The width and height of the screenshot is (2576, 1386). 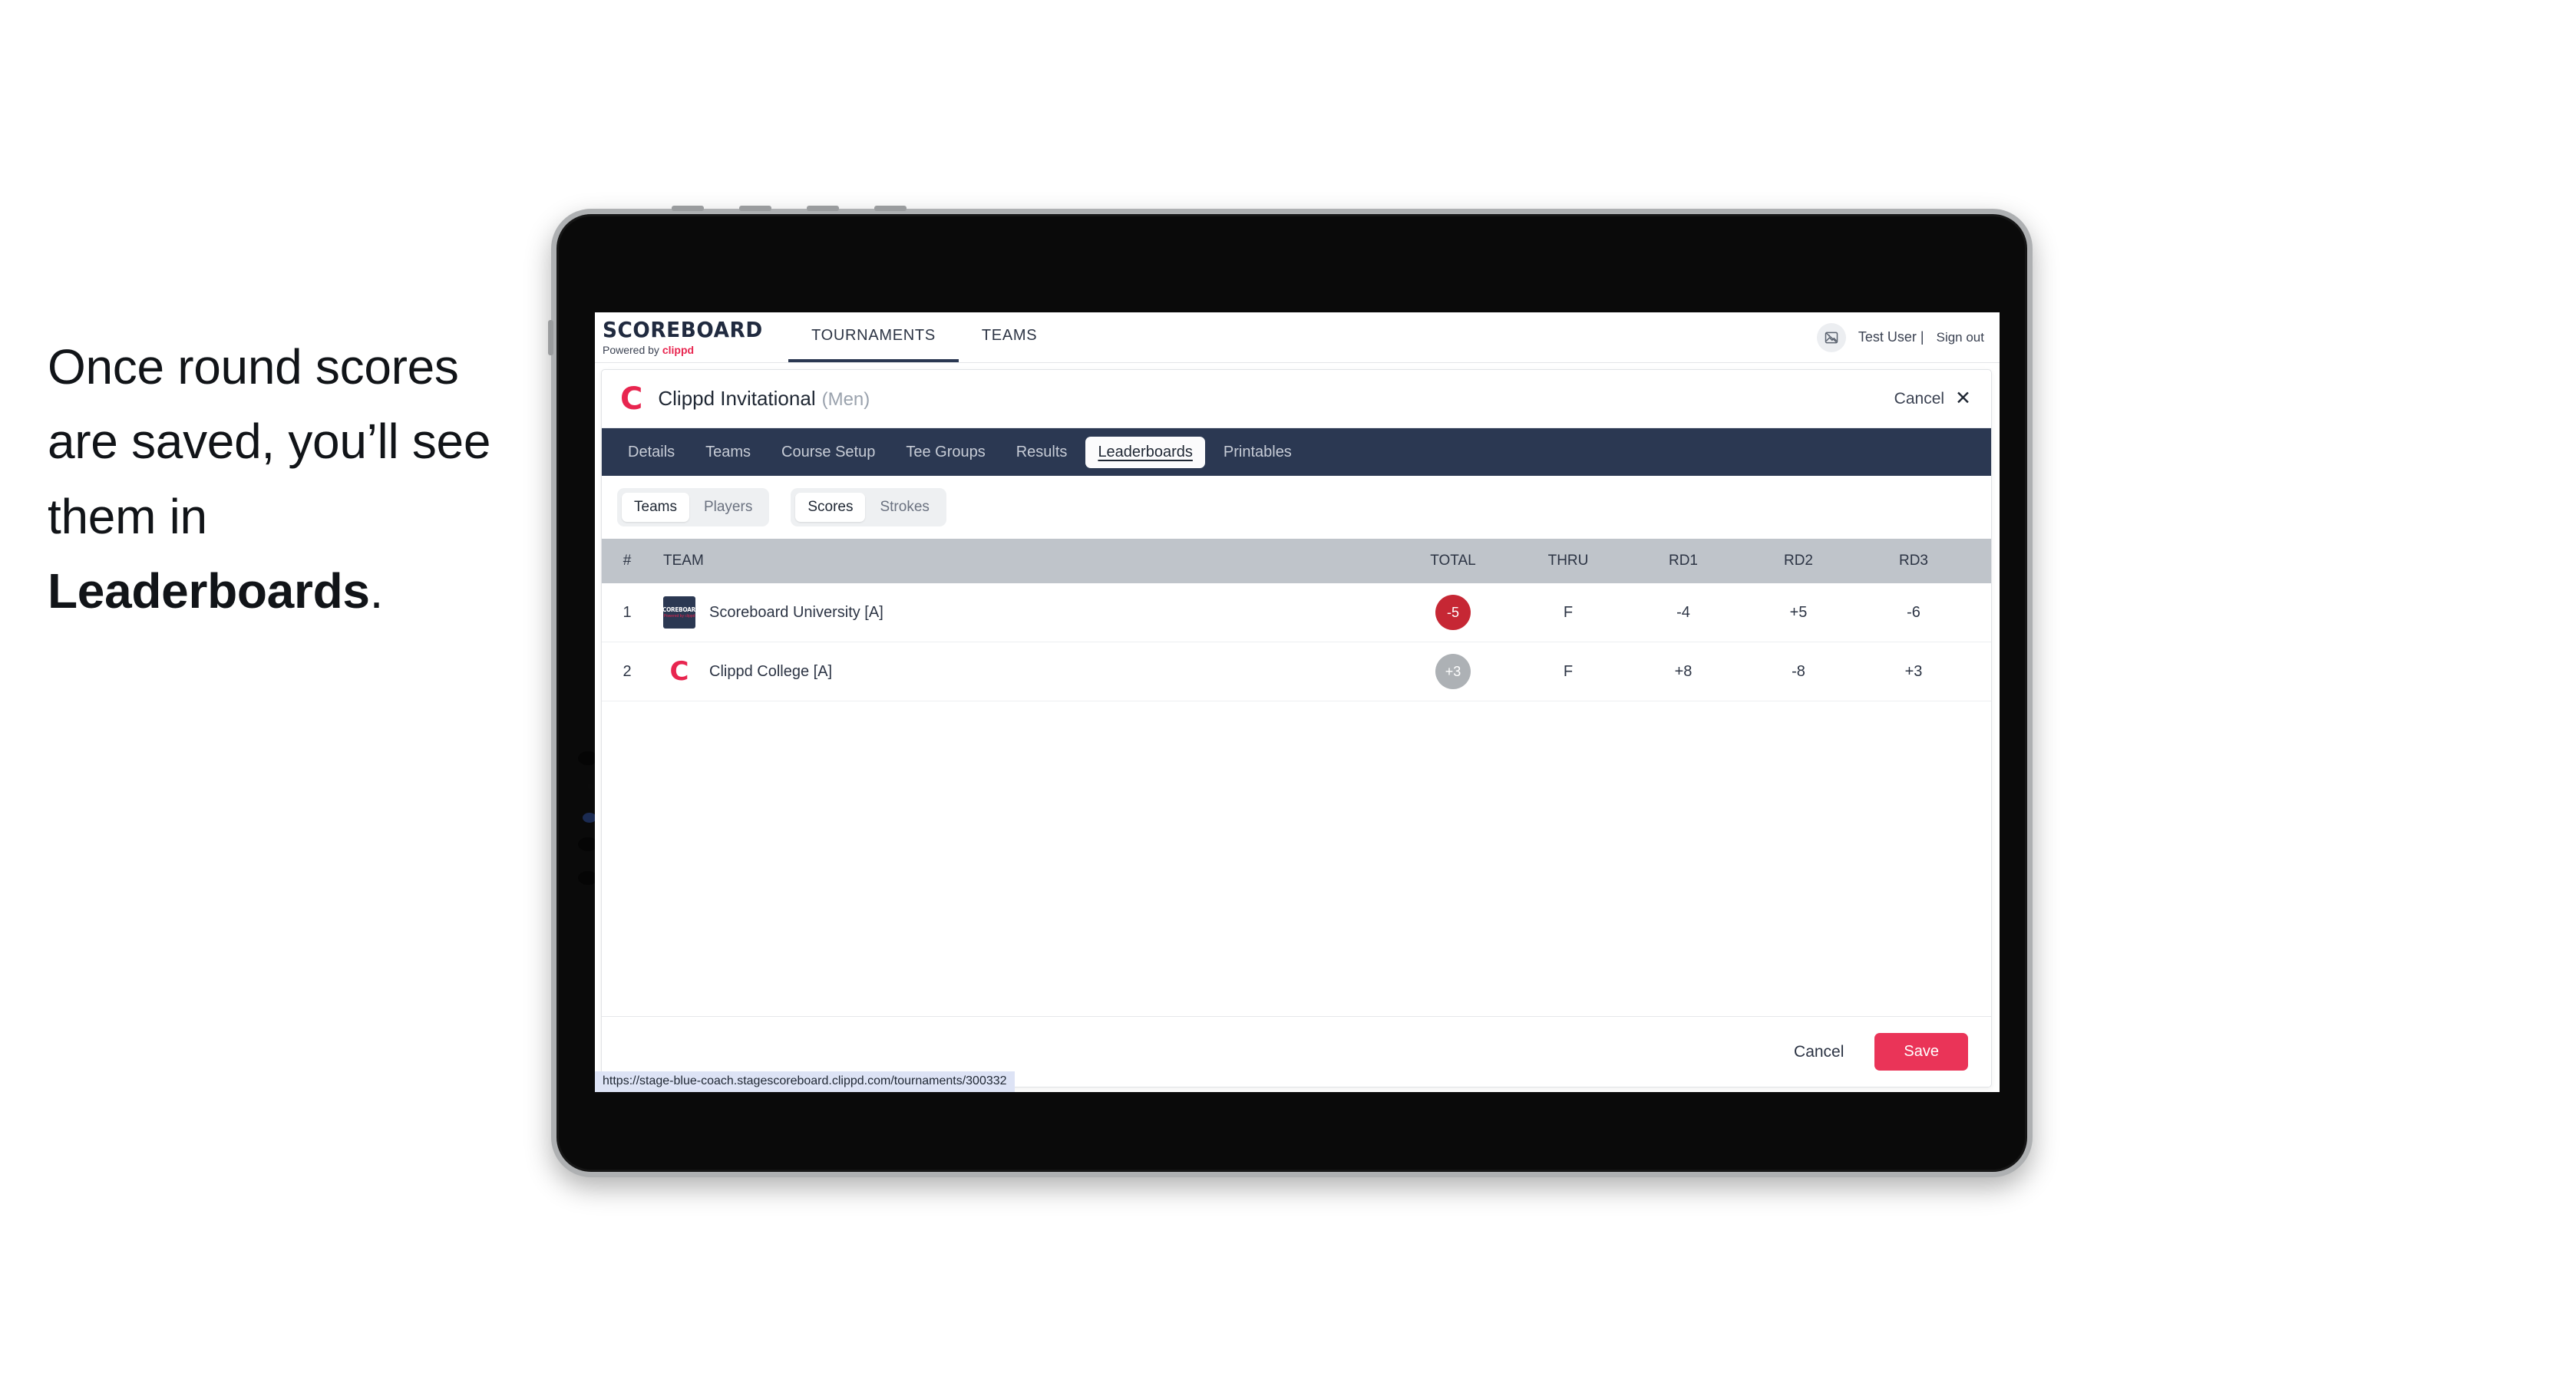 I want to click on user-menu: Test User | Sign out, so click(x=1908, y=337).